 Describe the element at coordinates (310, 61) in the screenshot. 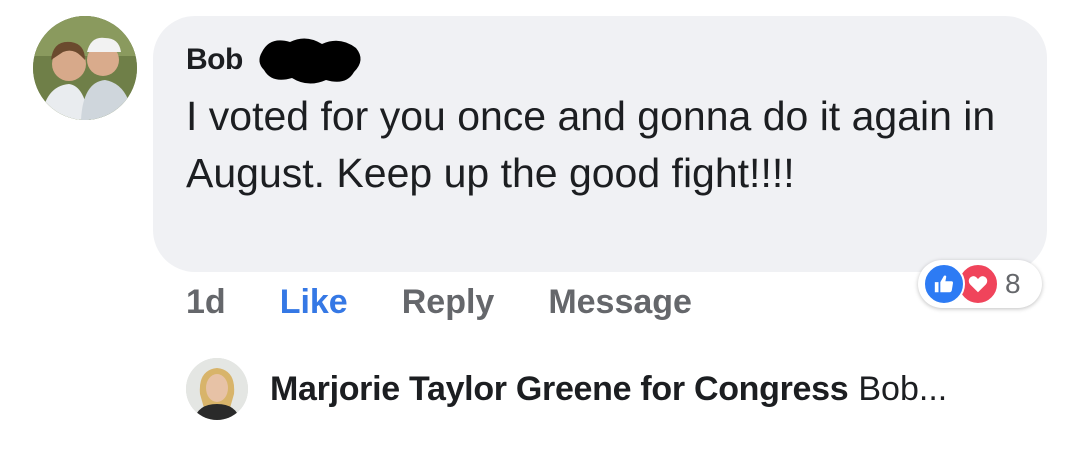

I see `redaction-mark` at that location.